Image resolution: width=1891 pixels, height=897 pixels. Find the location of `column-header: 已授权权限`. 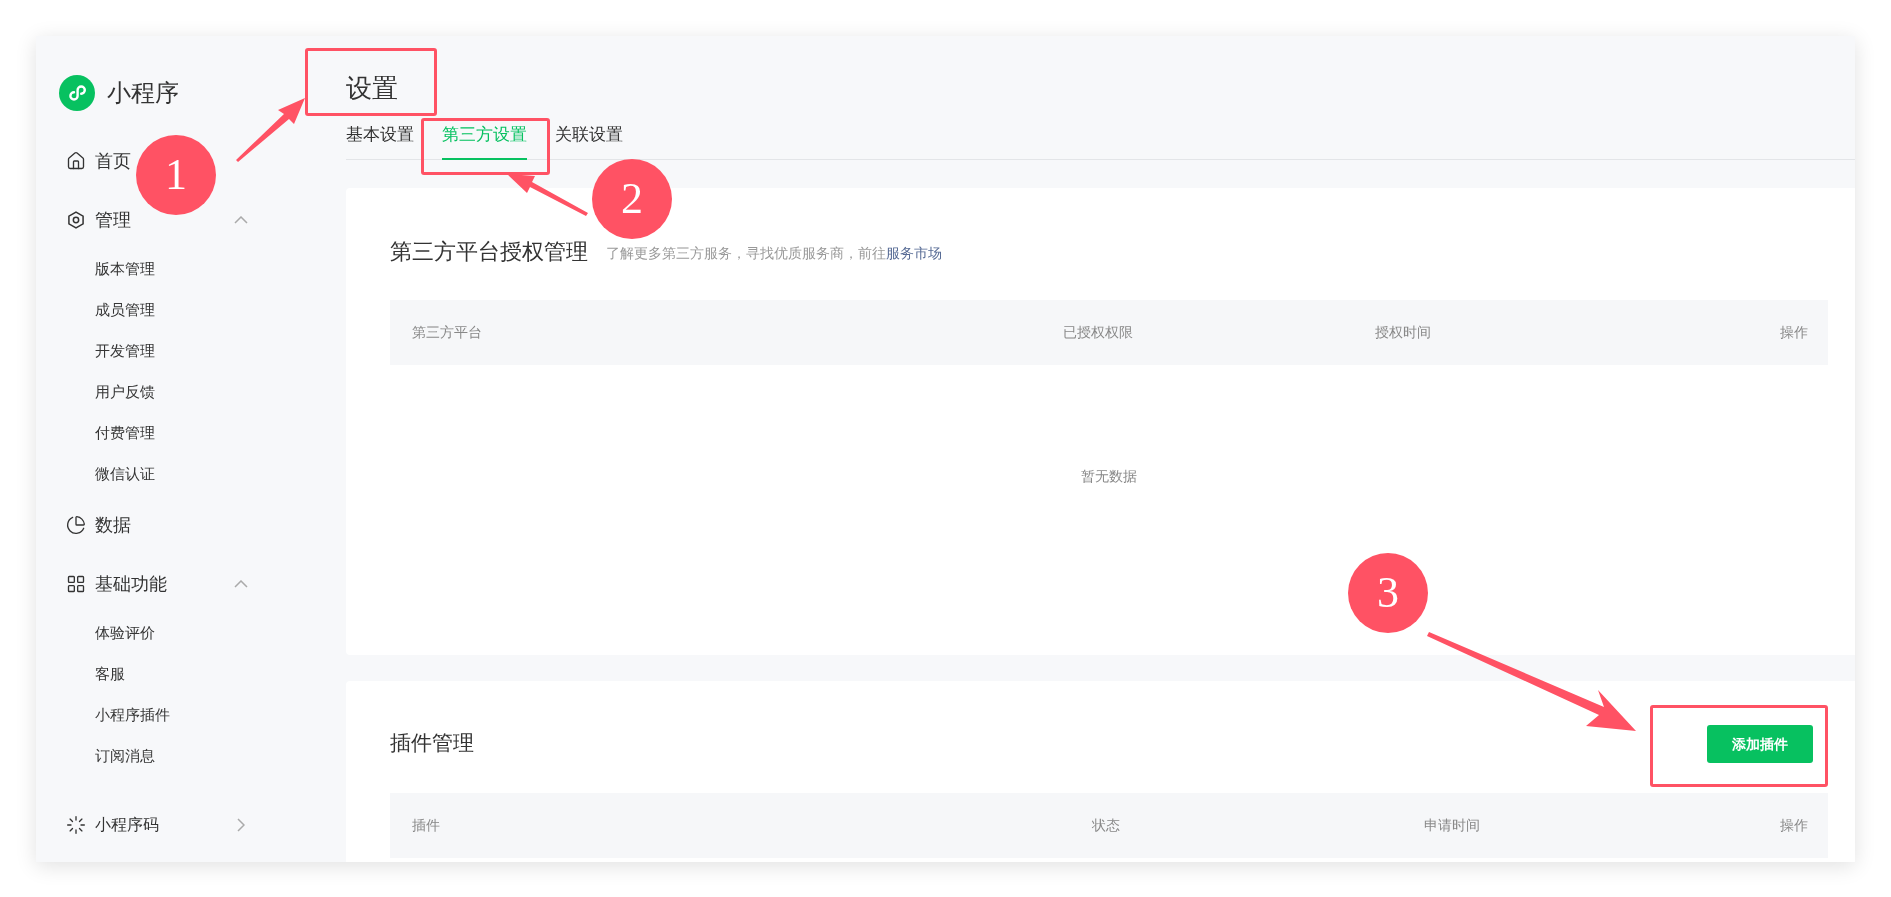

column-header: 已授权权限 is located at coordinates (1098, 332).